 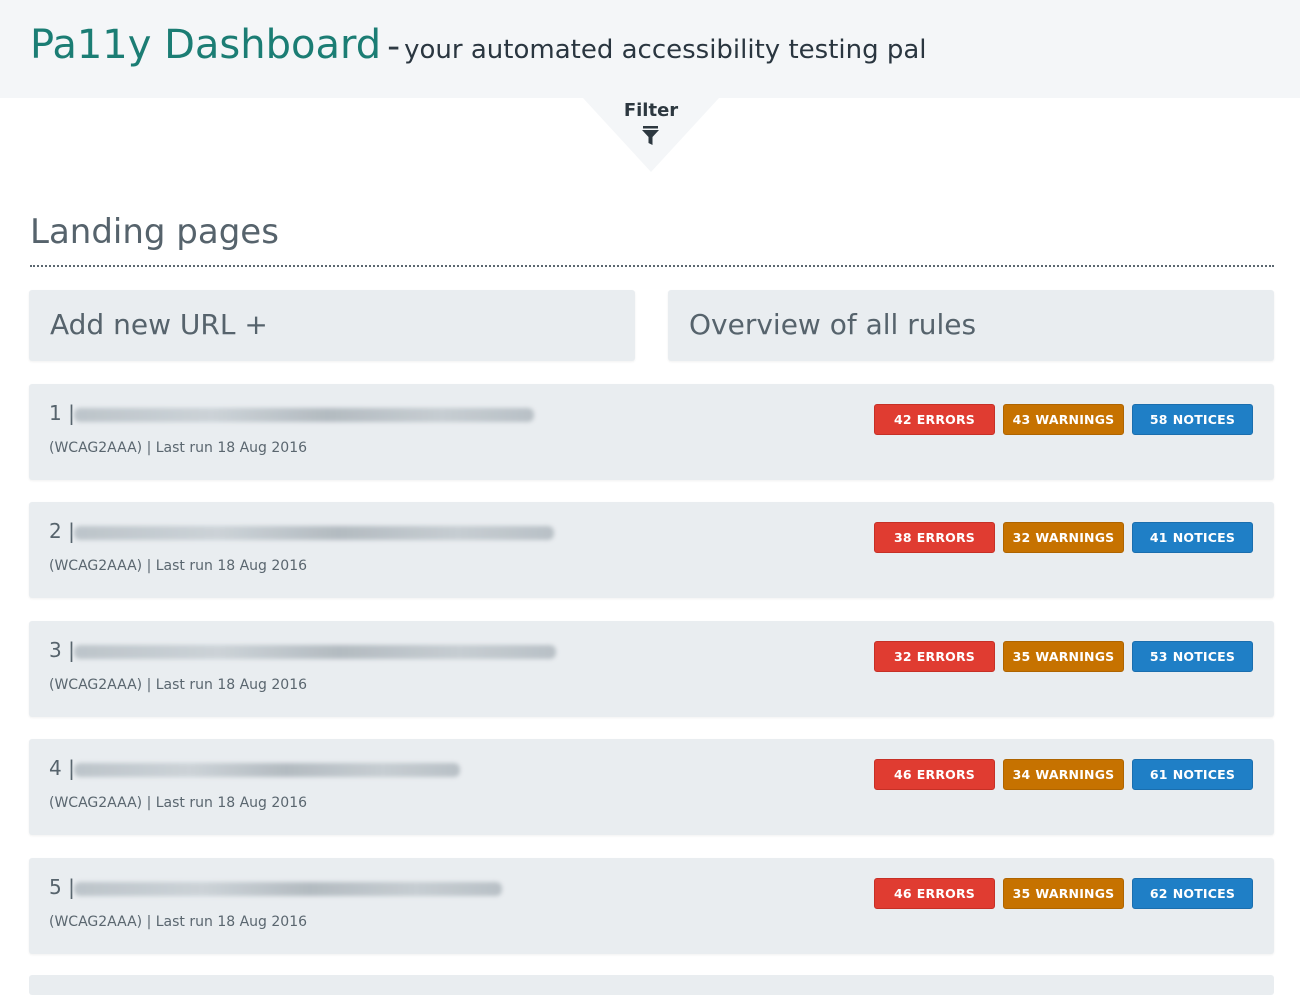 I want to click on add-url-button: Add new URL +, so click(x=332, y=325).